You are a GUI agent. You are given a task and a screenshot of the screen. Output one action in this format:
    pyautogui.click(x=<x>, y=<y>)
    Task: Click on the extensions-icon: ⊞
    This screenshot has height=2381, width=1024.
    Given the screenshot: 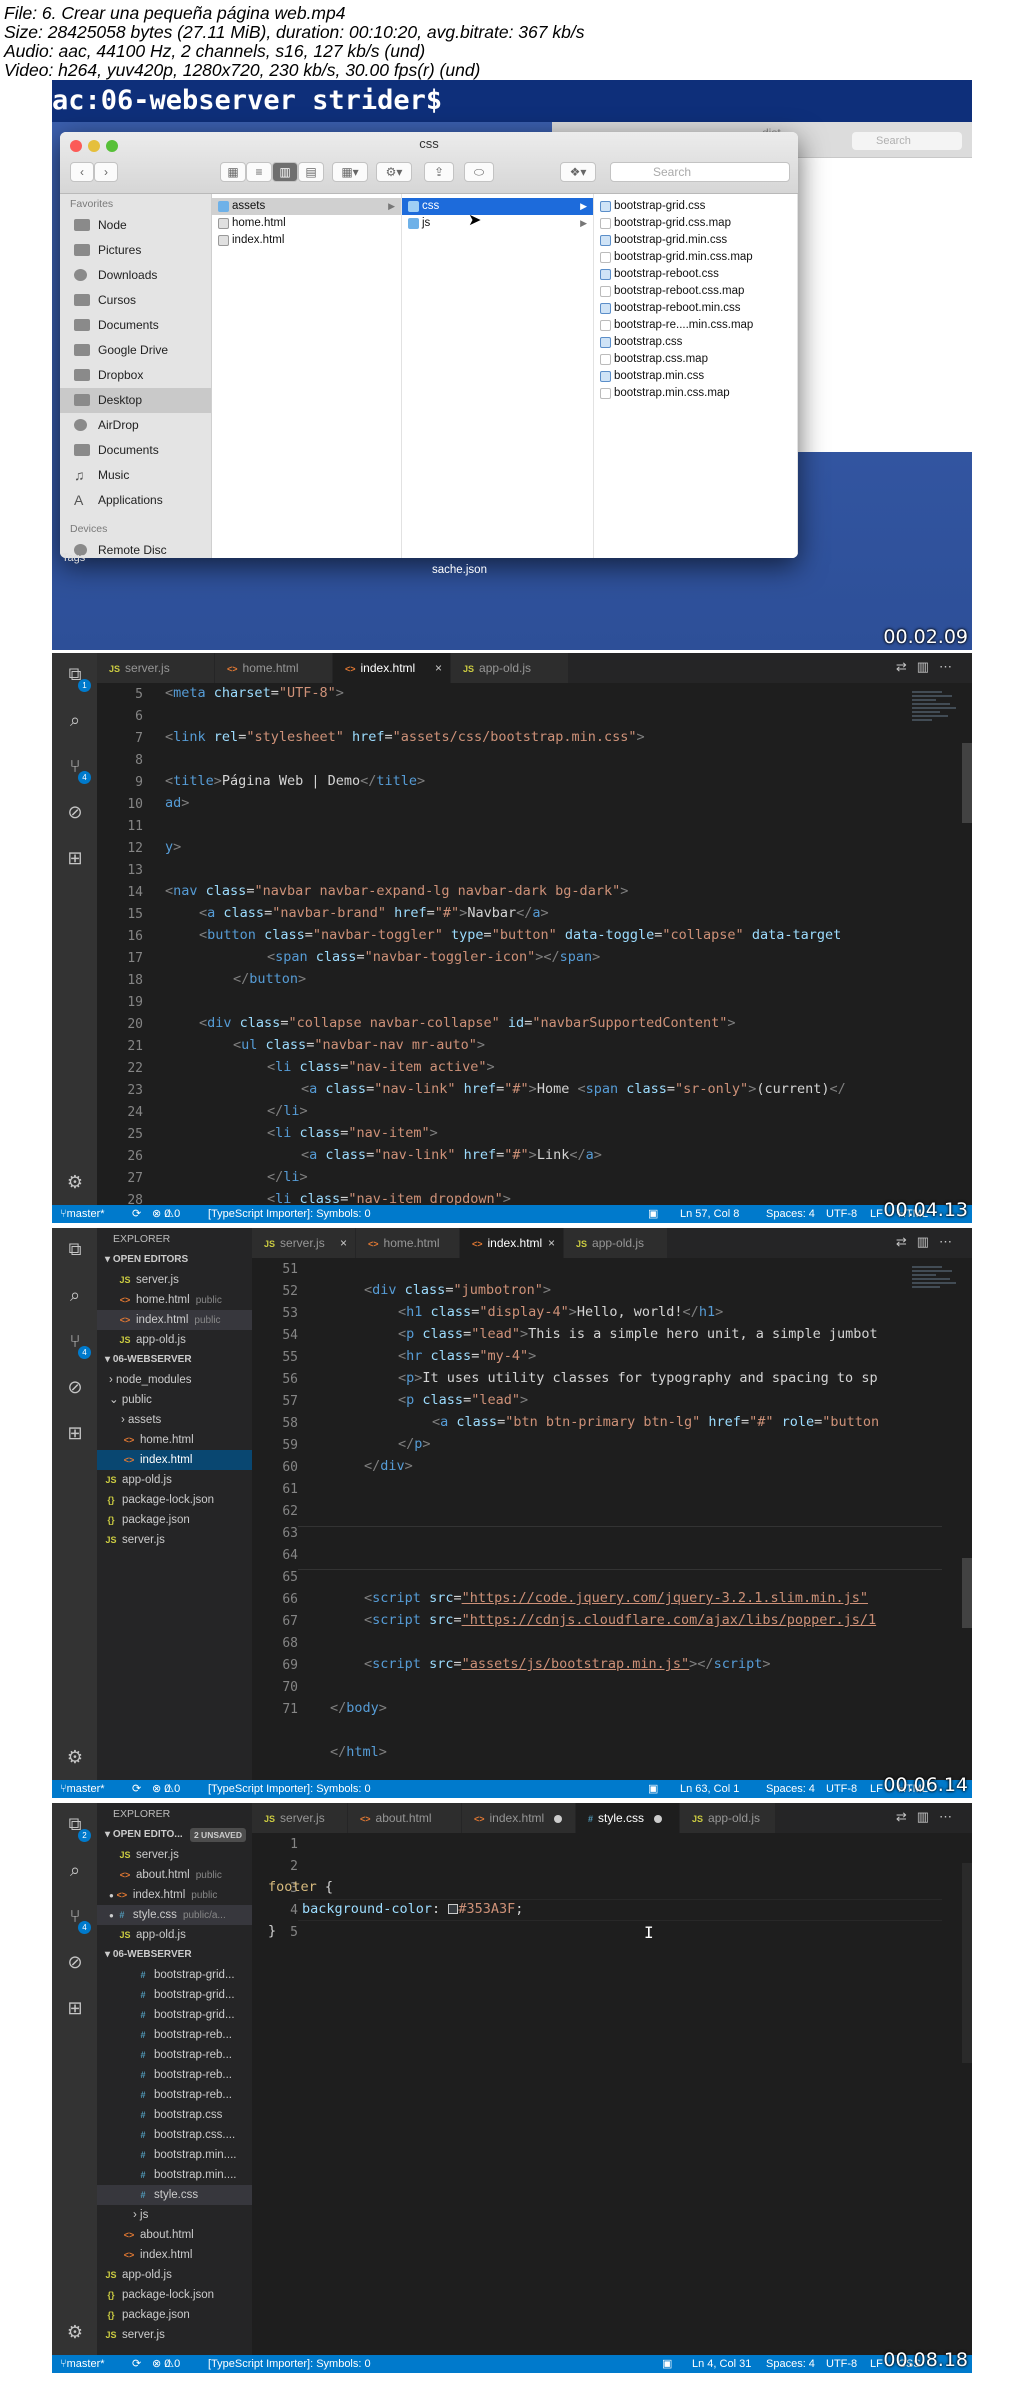 What is the action you would take?
    pyautogui.click(x=75, y=1433)
    